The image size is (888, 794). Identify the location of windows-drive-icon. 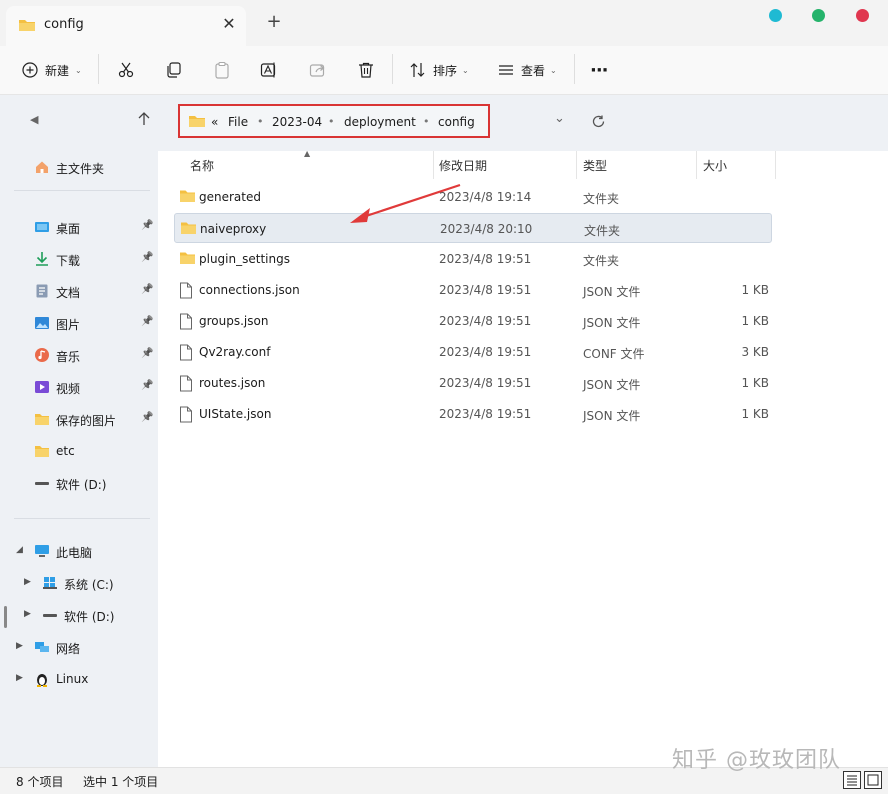
(50, 583).